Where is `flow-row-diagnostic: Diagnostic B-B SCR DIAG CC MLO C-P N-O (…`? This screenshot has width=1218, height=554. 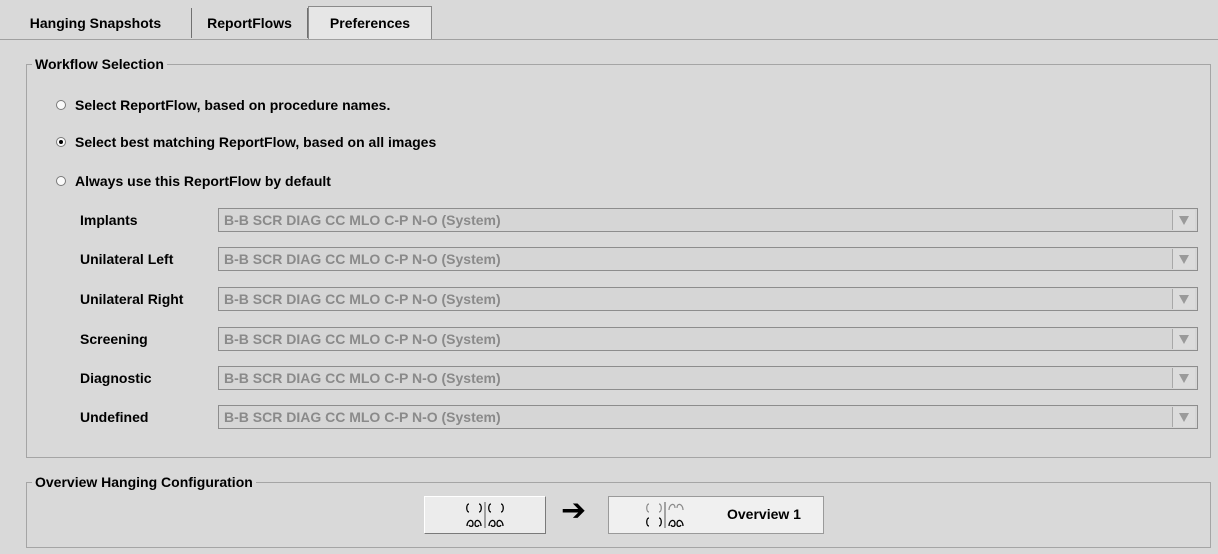 flow-row-diagnostic: Diagnostic B-B SCR DIAG CC MLO C-P N-O (… is located at coordinates (640, 378).